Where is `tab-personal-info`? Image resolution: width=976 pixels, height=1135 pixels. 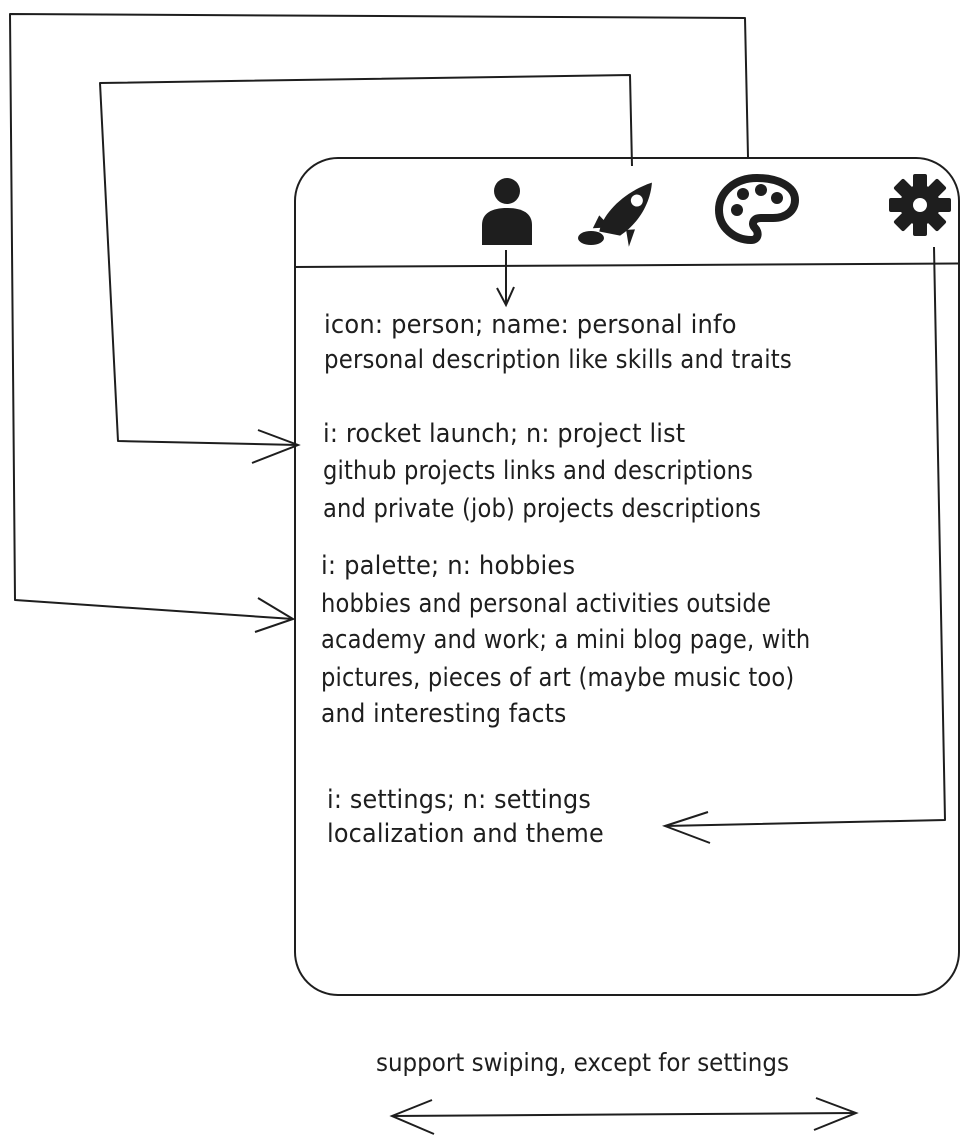 tab-personal-info is located at coordinates (507, 213).